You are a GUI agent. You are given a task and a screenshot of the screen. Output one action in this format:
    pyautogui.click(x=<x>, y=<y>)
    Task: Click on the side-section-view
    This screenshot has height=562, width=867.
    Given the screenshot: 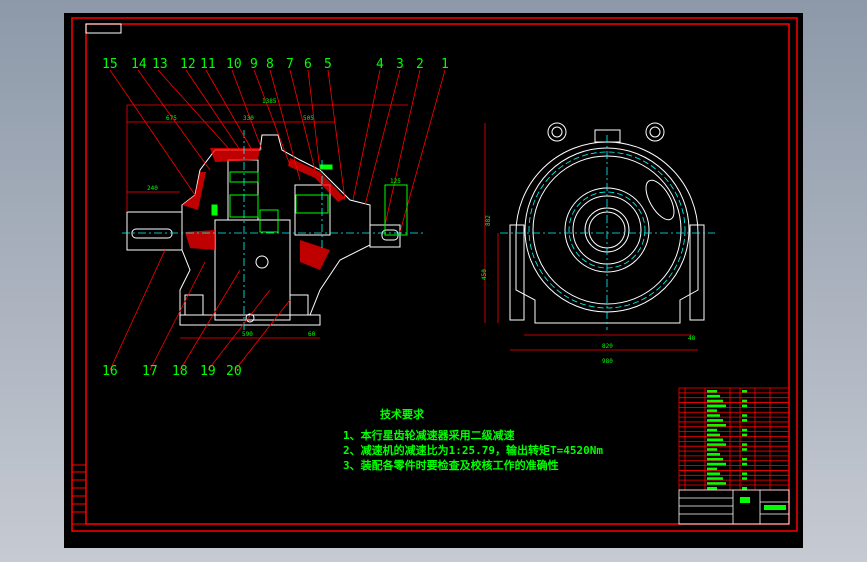 What is the action you would take?
    pyautogui.click(x=263, y=230)
    